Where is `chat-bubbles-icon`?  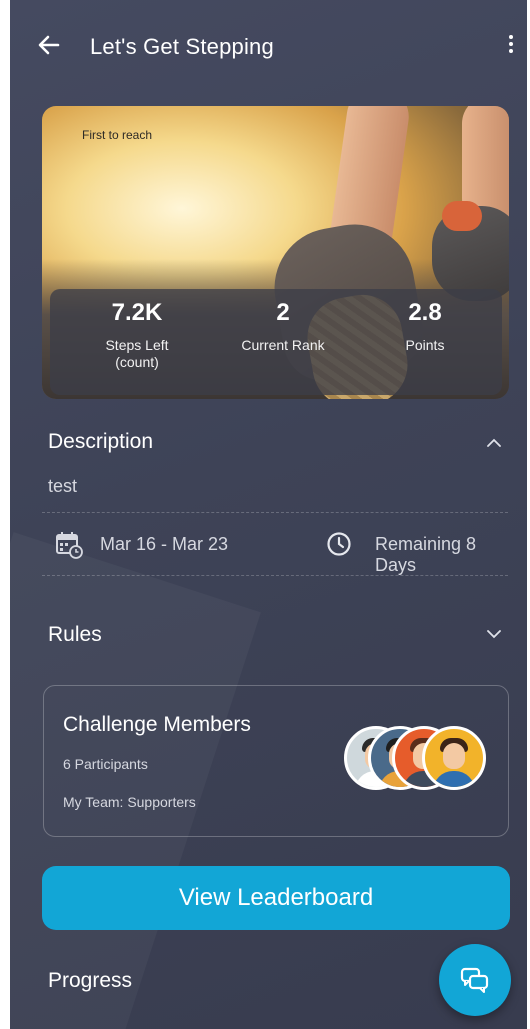 chat-bubbles-icon is located at coordinates (474, 980).